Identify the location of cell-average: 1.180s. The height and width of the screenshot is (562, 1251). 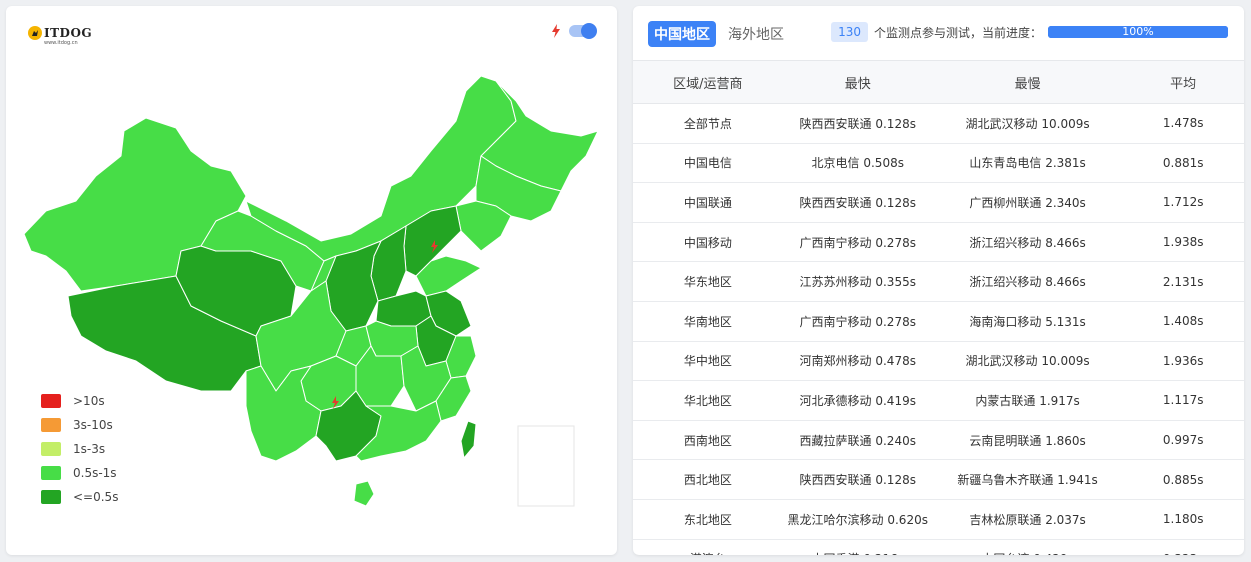
(1183, 519).